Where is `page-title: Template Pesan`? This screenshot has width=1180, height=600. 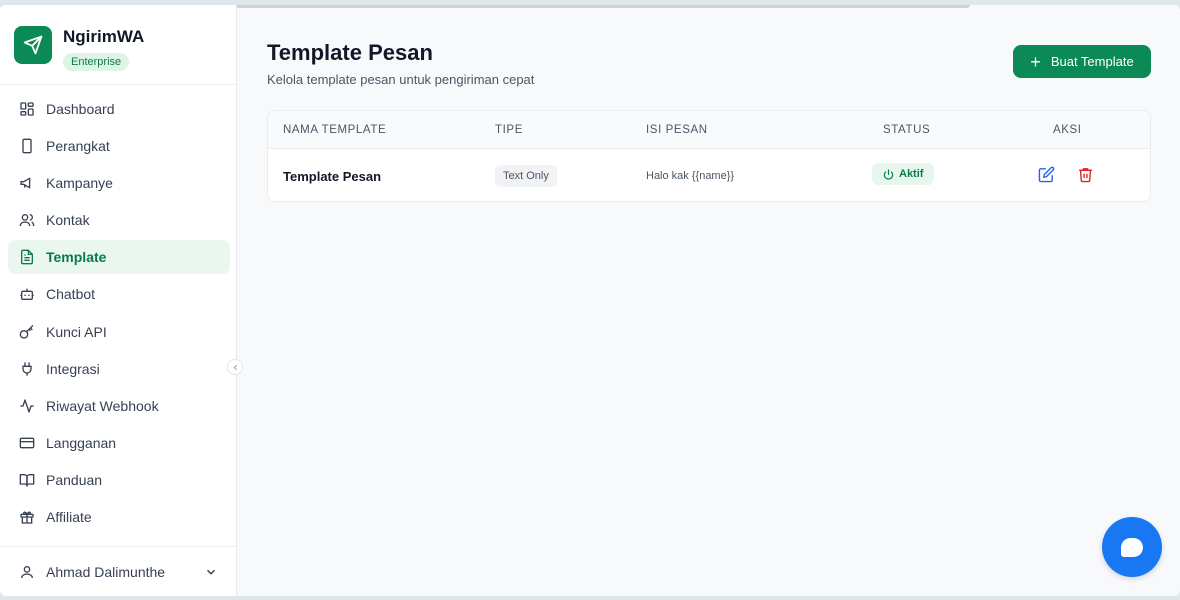
page-title: Template Pesan is located at coordinates (350, 52).